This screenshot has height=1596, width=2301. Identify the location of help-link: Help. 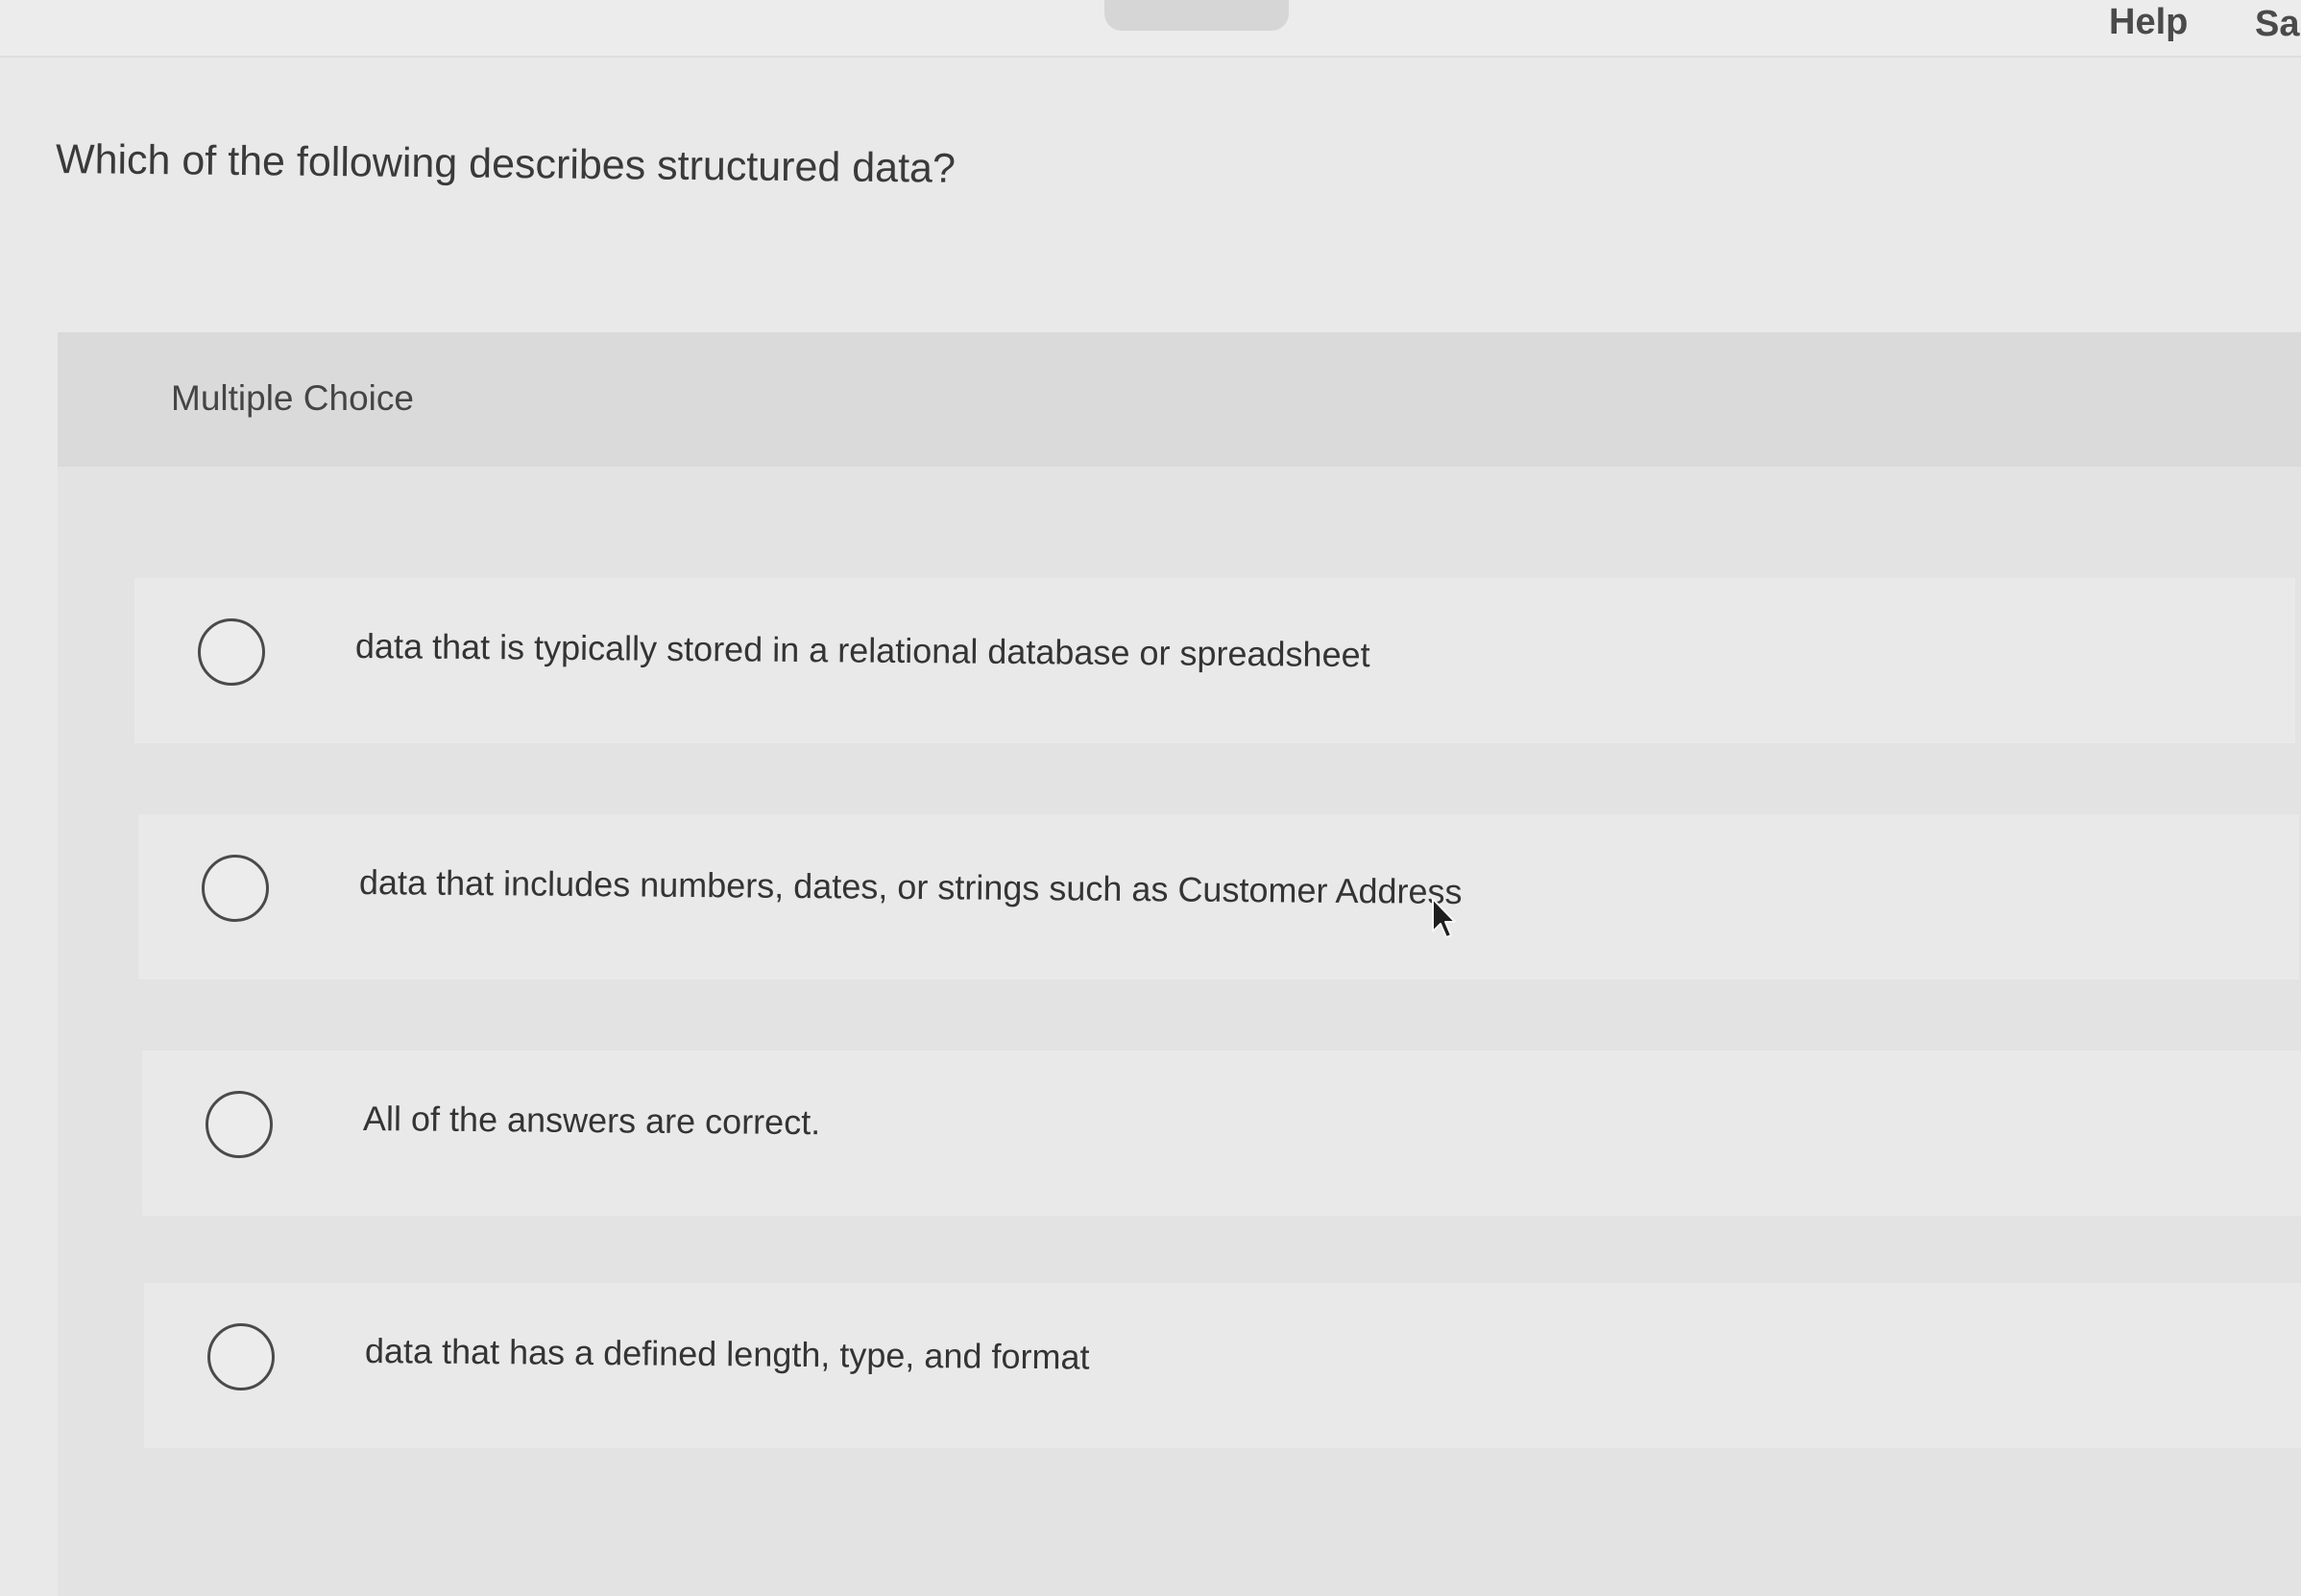
(2148, 22).